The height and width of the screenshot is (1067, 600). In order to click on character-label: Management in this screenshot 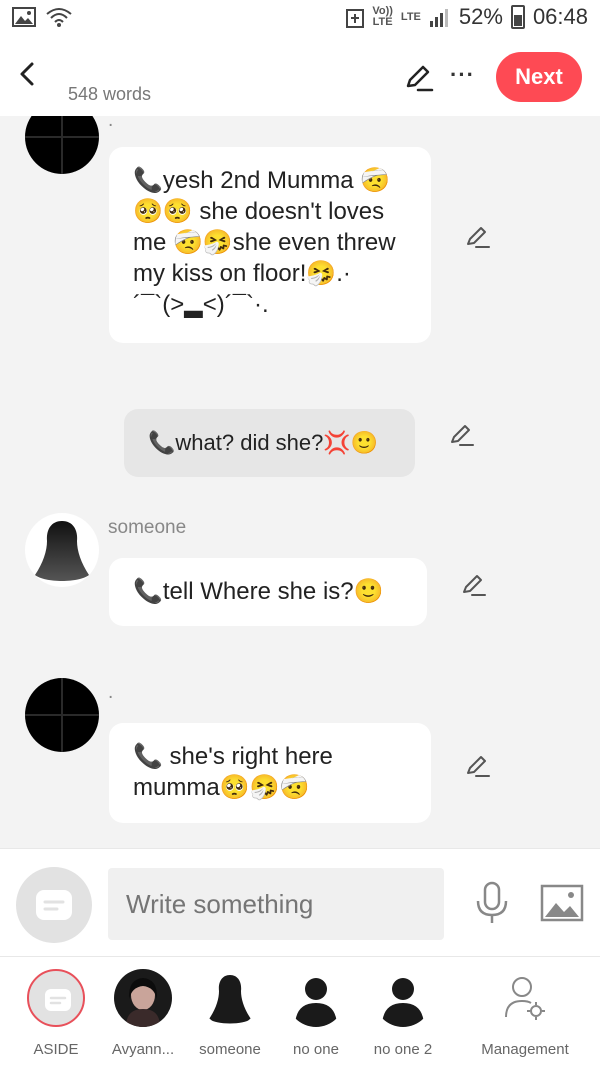, I will do `click(525, 1049)`.